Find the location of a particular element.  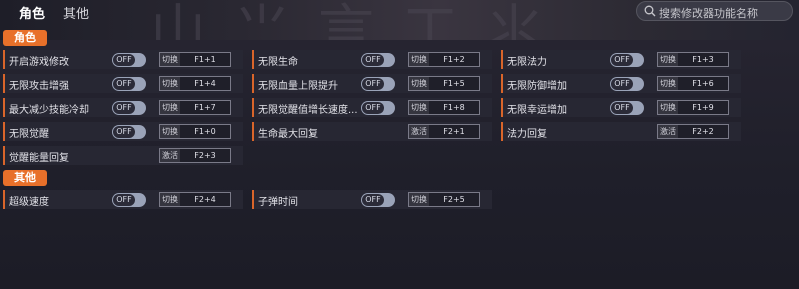

hotkey-box: 激活 F2+3 is located at coordinates (195, 155).